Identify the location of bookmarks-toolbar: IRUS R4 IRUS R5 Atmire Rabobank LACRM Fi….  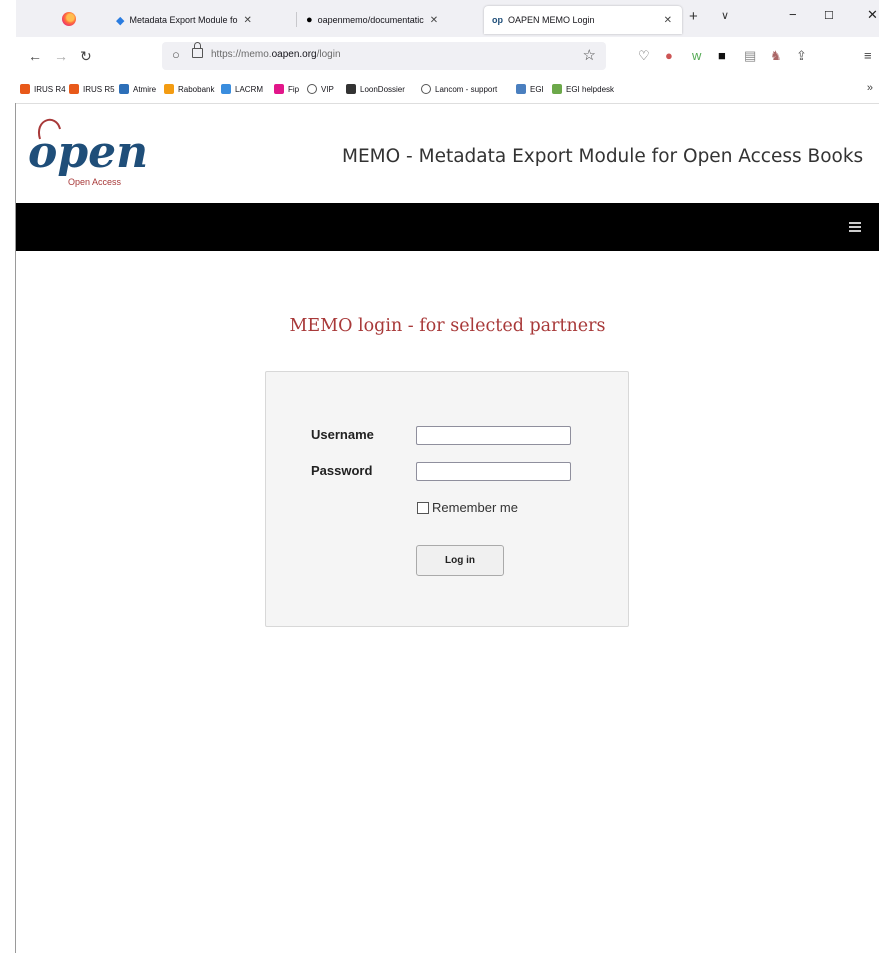
(447, 90).